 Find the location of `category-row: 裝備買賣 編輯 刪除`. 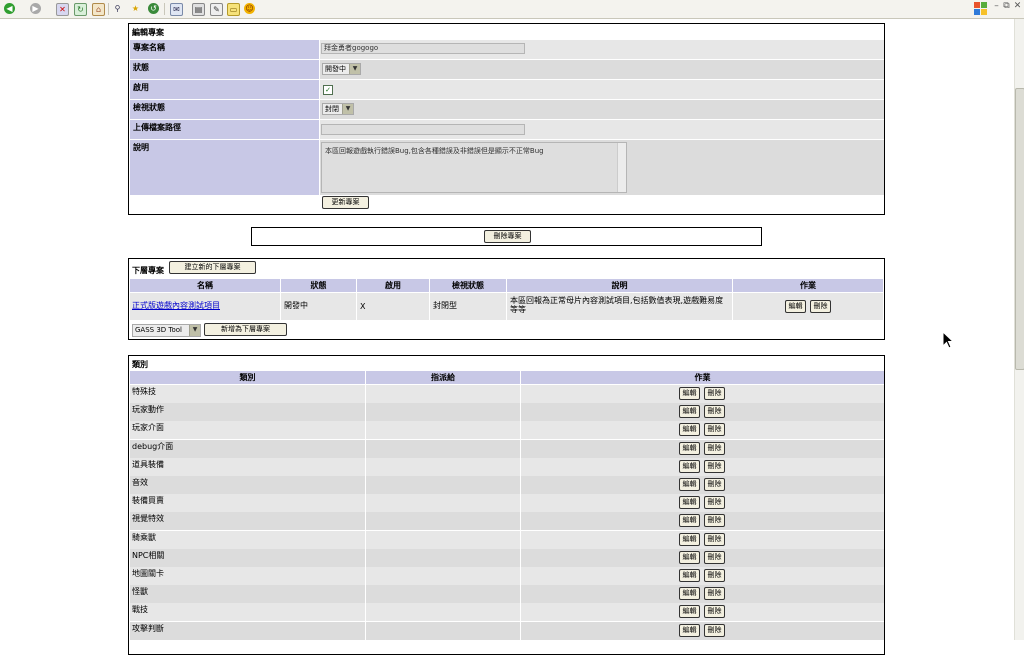

category-row: 裝備買賣 編輯 刪除 is located at coordinates (507, 503).